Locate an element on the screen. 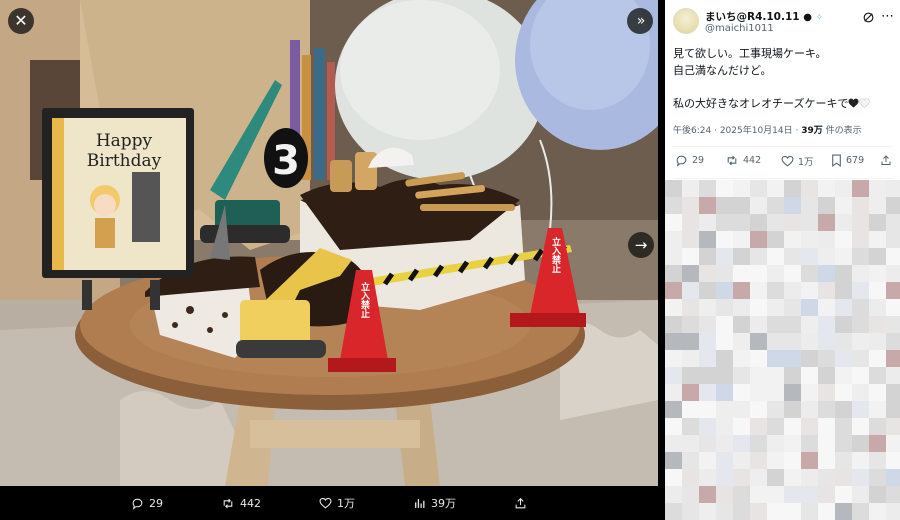 The width and height of the screenshot is (900, 520). tweet-author: まいち@R4.10.11 ● ✧ @maichi1011 ⋯ is located at coordinates (784, 23).